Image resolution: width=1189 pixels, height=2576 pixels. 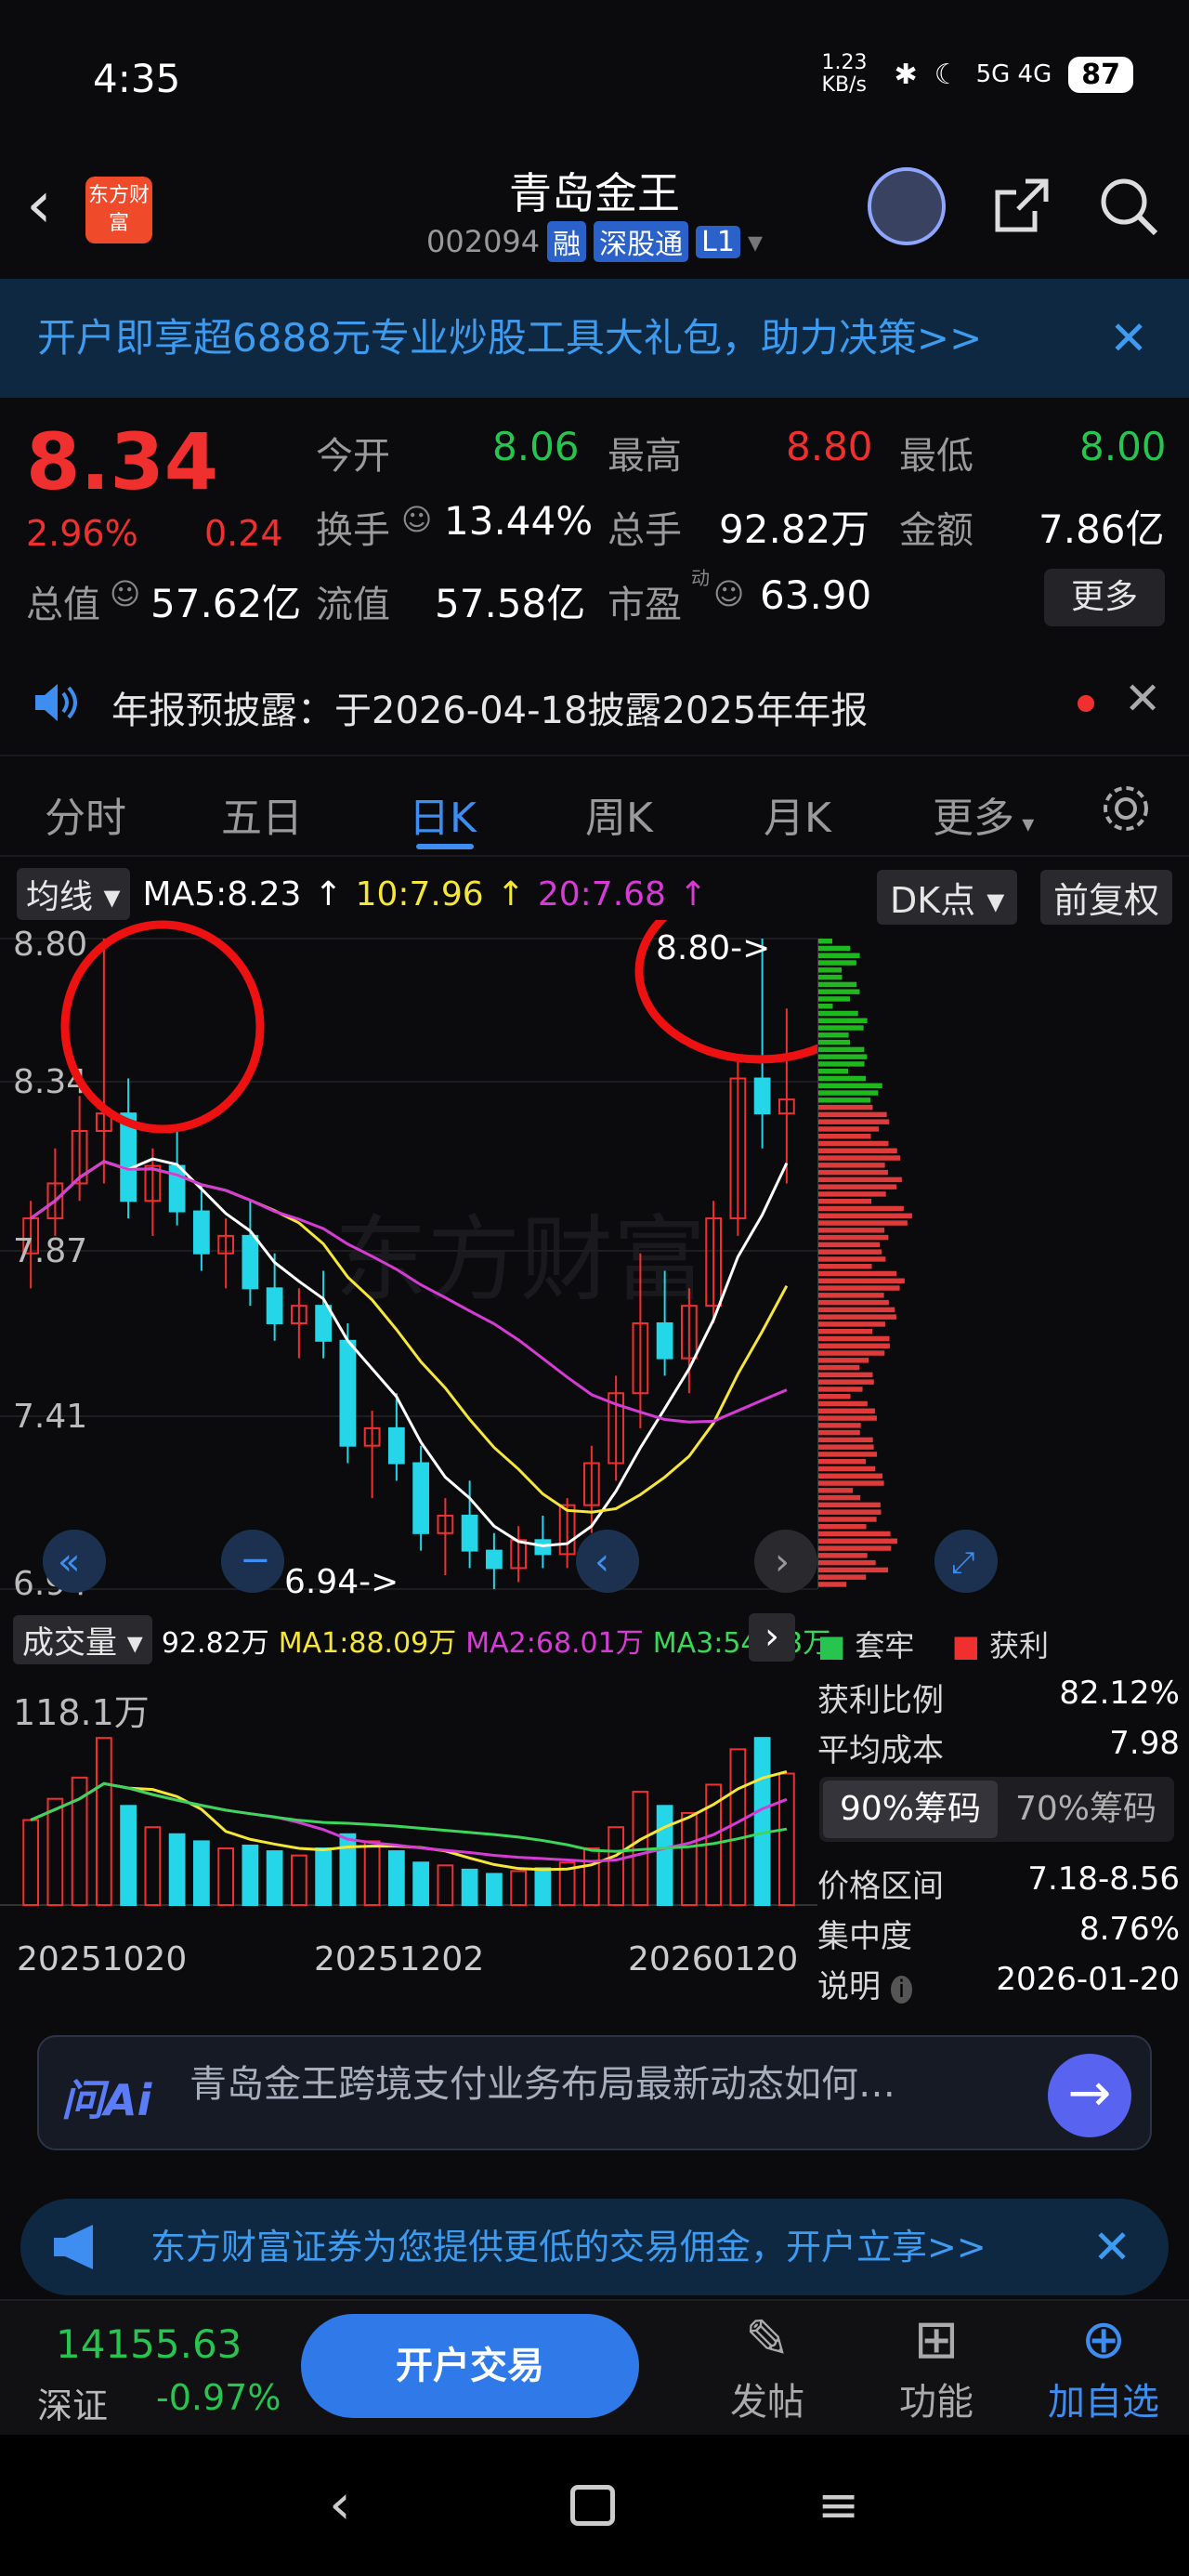 I want to click on arrow-right-icon: →, so click(x=1089, y=2095).